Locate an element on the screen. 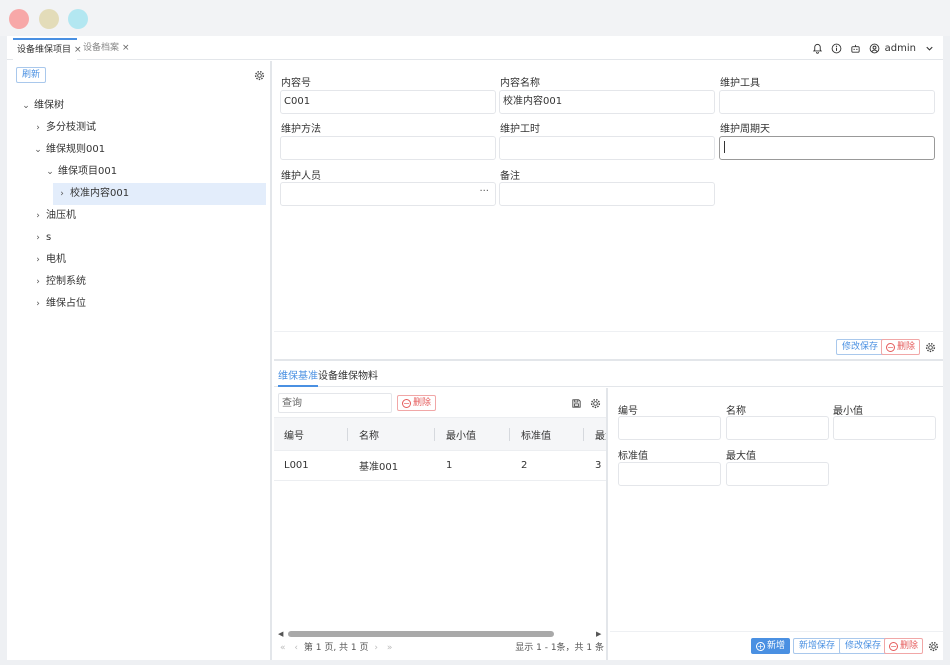 The image size is (950, 665). standard-detail-form: 编号 名称 最小值 标准值 最大值 + 新增 新增保存 修改保存 − 删除 is located at coordinates (776, 524).